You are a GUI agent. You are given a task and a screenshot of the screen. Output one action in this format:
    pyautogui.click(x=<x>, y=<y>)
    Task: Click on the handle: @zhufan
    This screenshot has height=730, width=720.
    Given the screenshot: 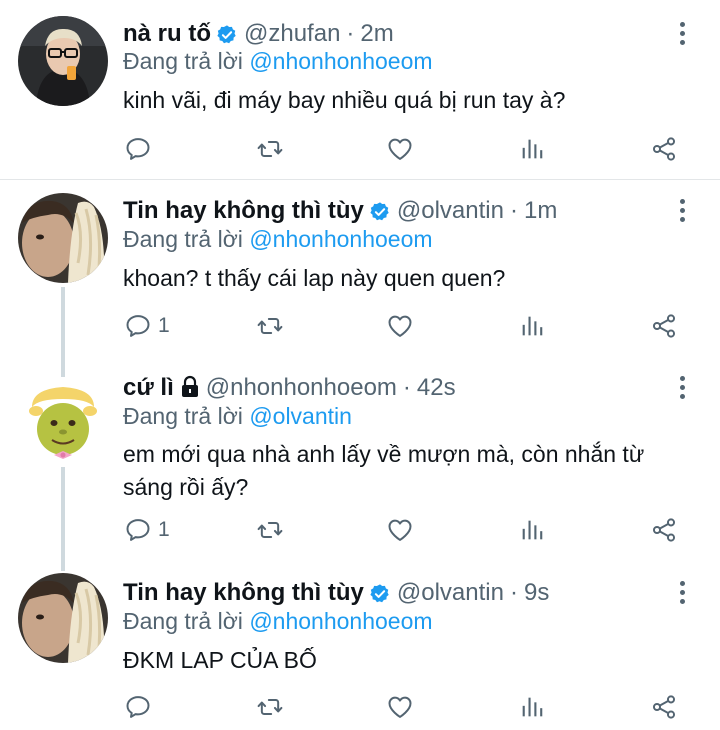 What is the action you would take?
    pyautogui.click(x=292, y=34)
    